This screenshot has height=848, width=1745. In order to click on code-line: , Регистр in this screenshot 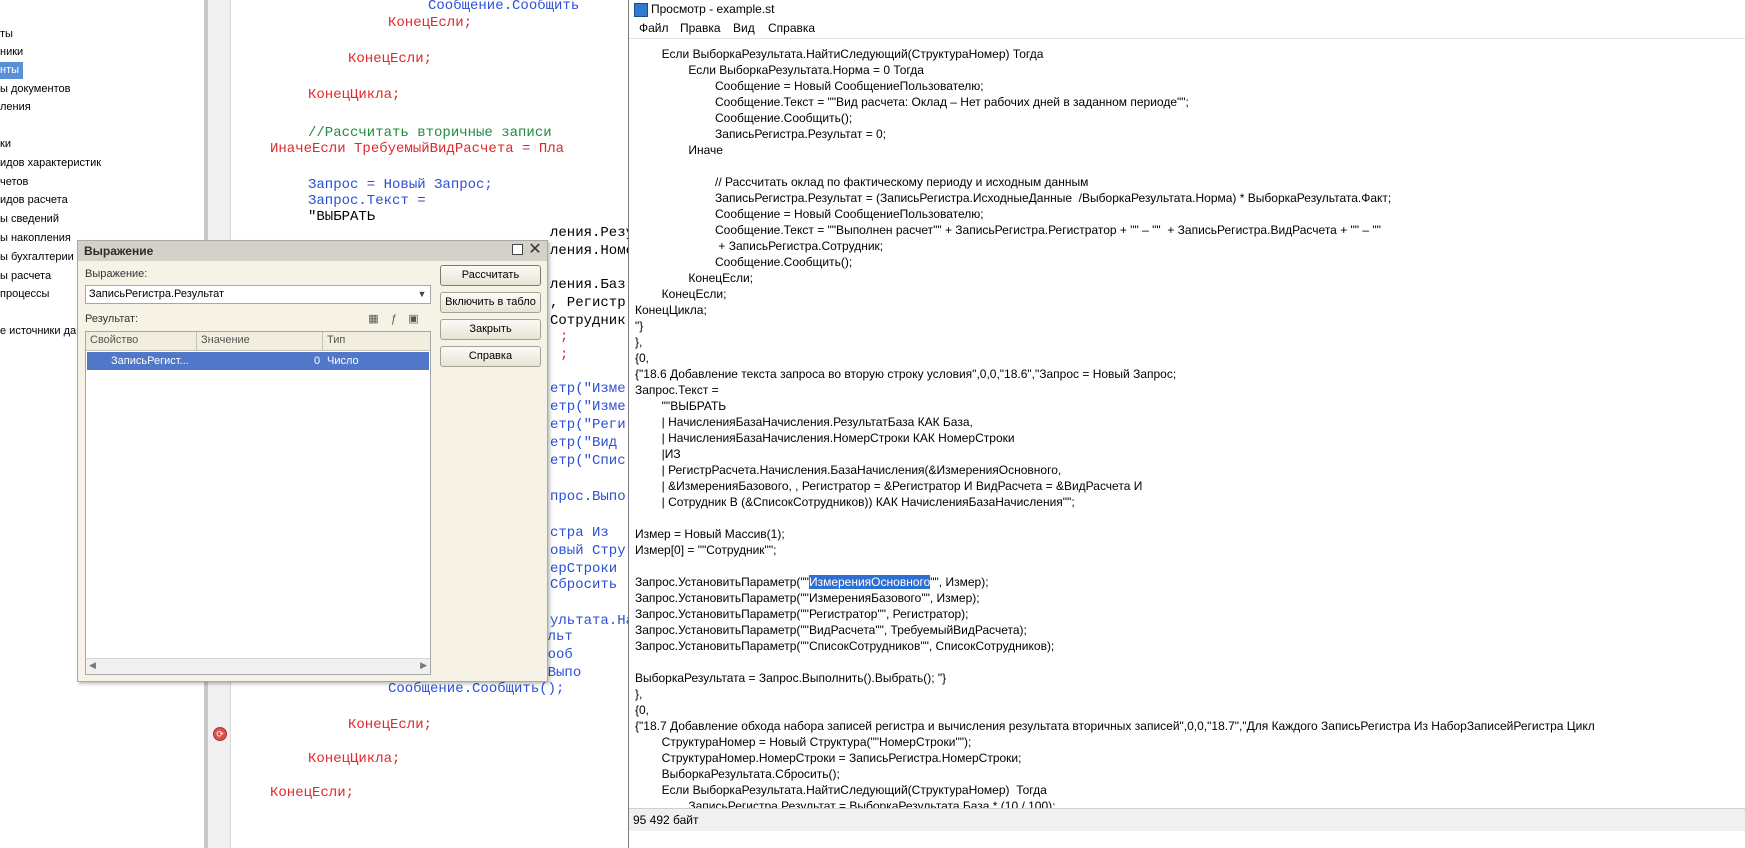, I will do `click(588, 303)`.